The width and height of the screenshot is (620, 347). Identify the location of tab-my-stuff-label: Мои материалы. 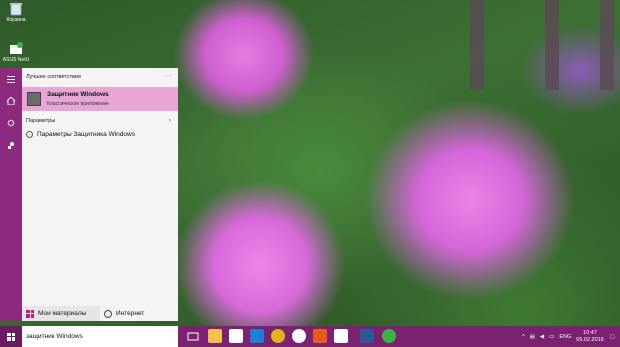
(62, 313).